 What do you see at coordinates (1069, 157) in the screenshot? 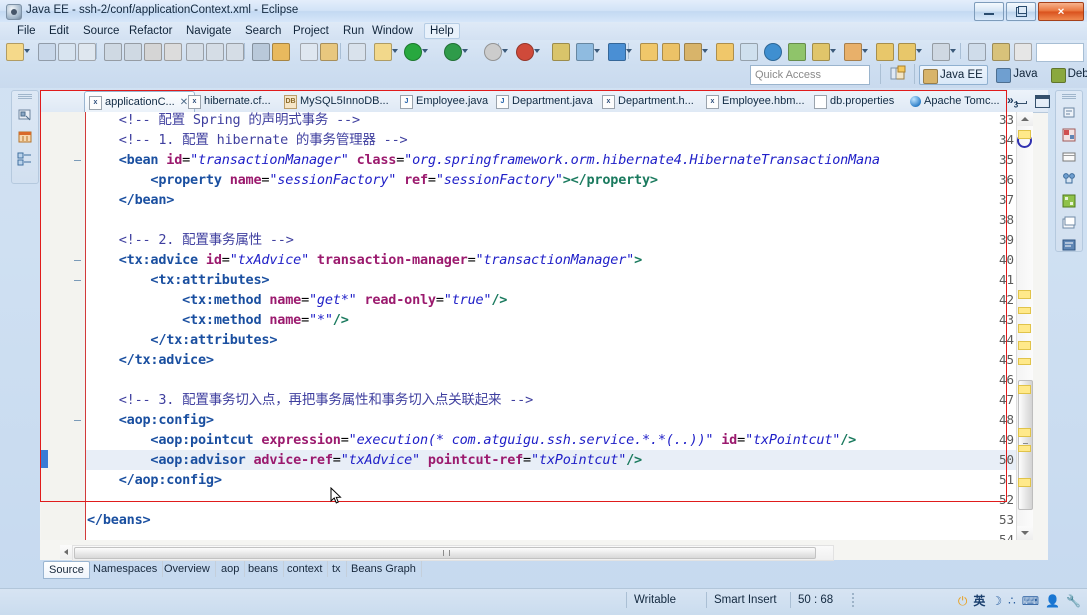
I see `properties-icon` at bounding box center [1069, 157].